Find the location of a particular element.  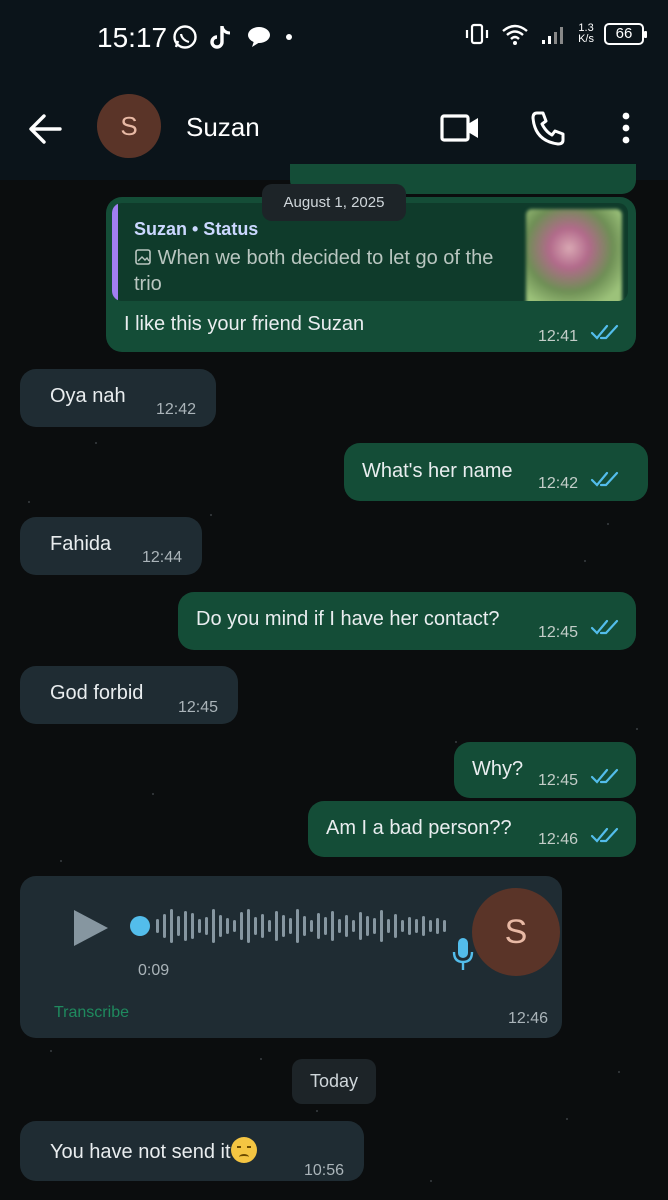

video-camera-icon is located at coordinates (459, 128).